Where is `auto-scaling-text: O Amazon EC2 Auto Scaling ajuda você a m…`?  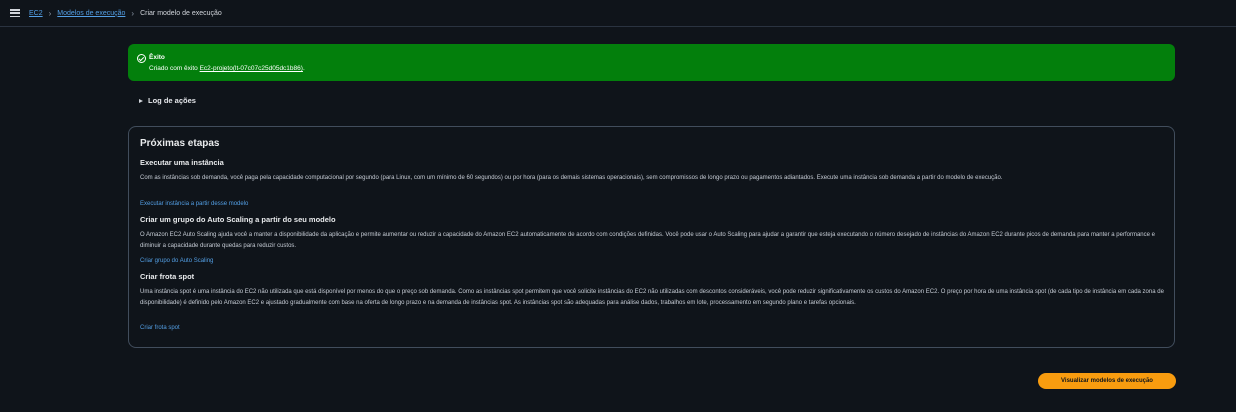
auto-scaling-text: O Amazon EC2 Auto Scaling ajuda você a m… is located at coordinates (647, 240).